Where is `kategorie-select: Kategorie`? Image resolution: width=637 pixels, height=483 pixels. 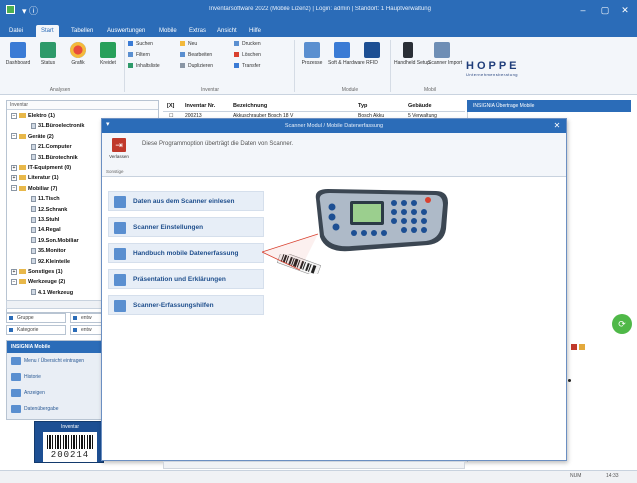 kategorie-select: Kategorie is located at coordinates (36, 330).